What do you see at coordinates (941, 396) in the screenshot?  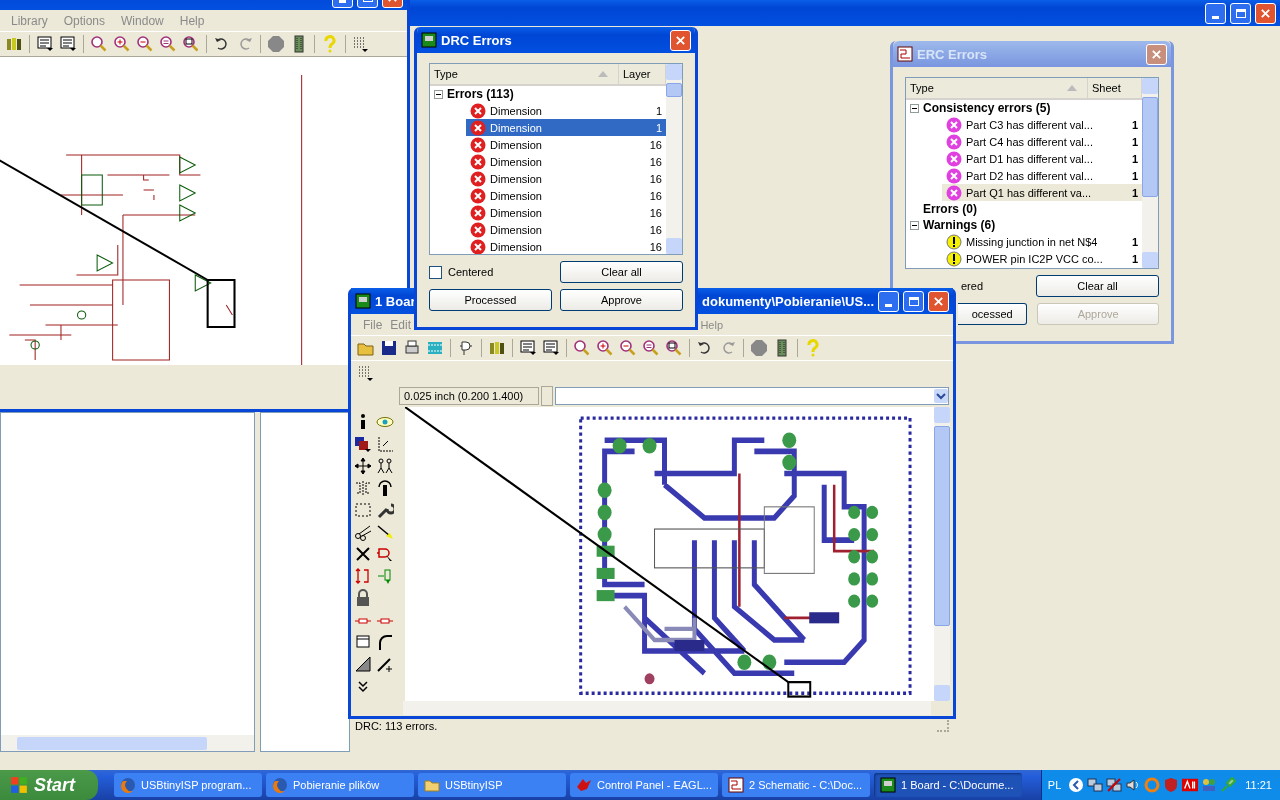 I see `dropdown-icon` at bounding box center [941, 396].